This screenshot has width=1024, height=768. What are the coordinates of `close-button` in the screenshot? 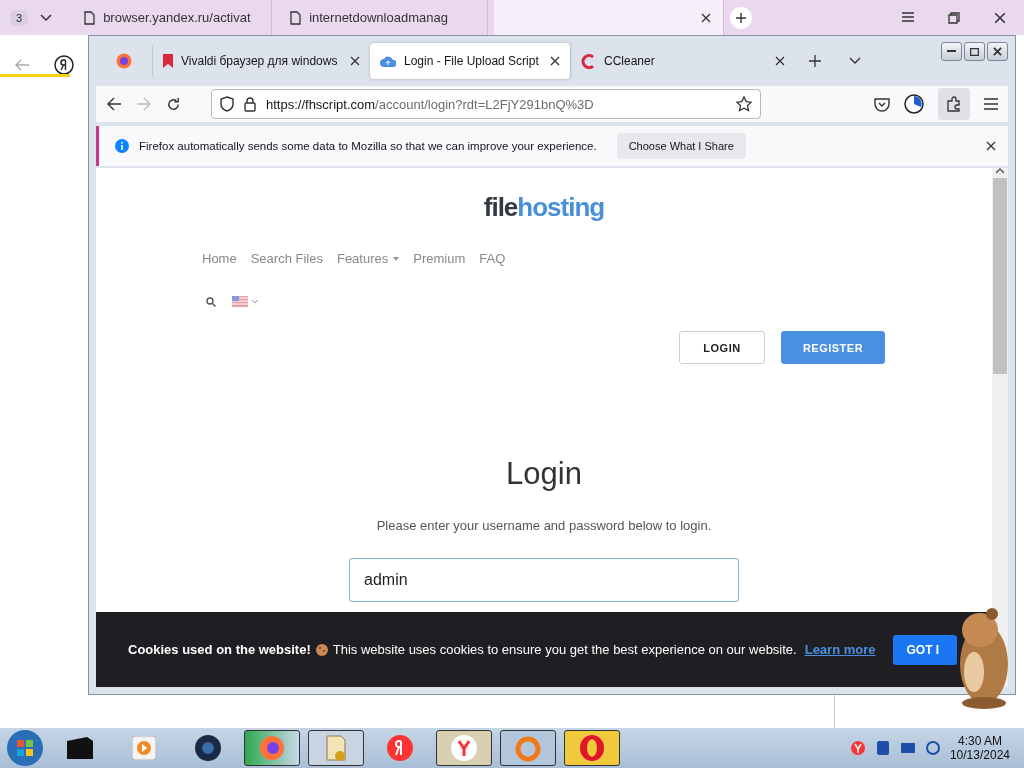 It's located at (997, 51).